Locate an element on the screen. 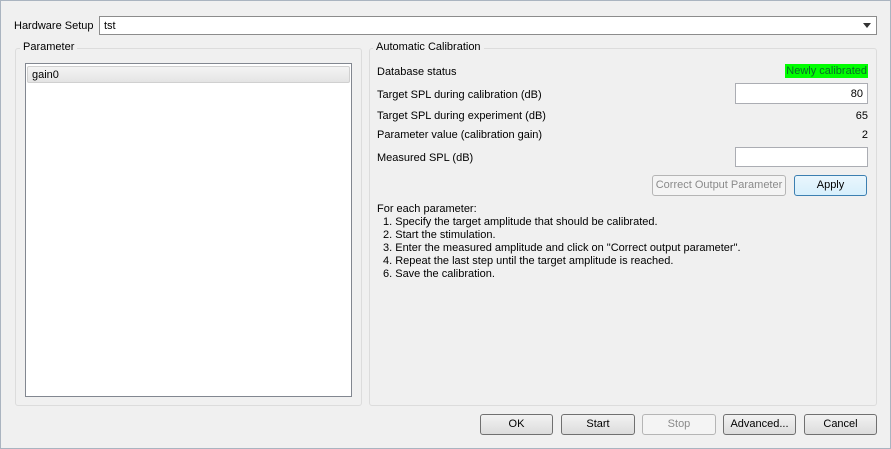  target-spl-experiment-value: 65 is located at coordinates (861, 116).